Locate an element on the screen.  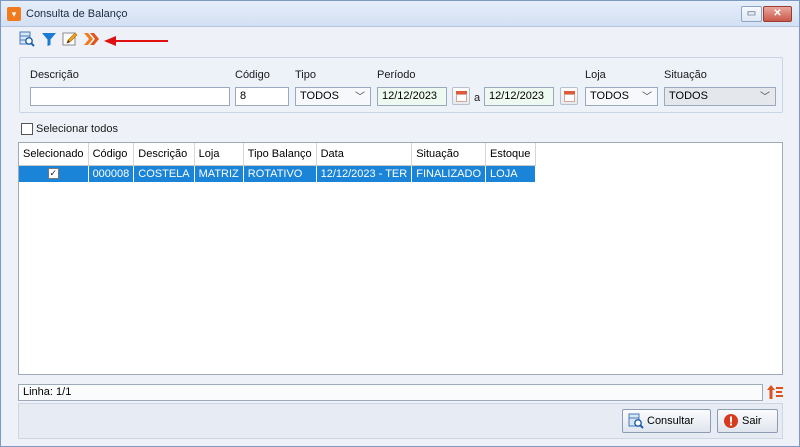
consultar-label: Consultar is located at coordinates (671, 421).